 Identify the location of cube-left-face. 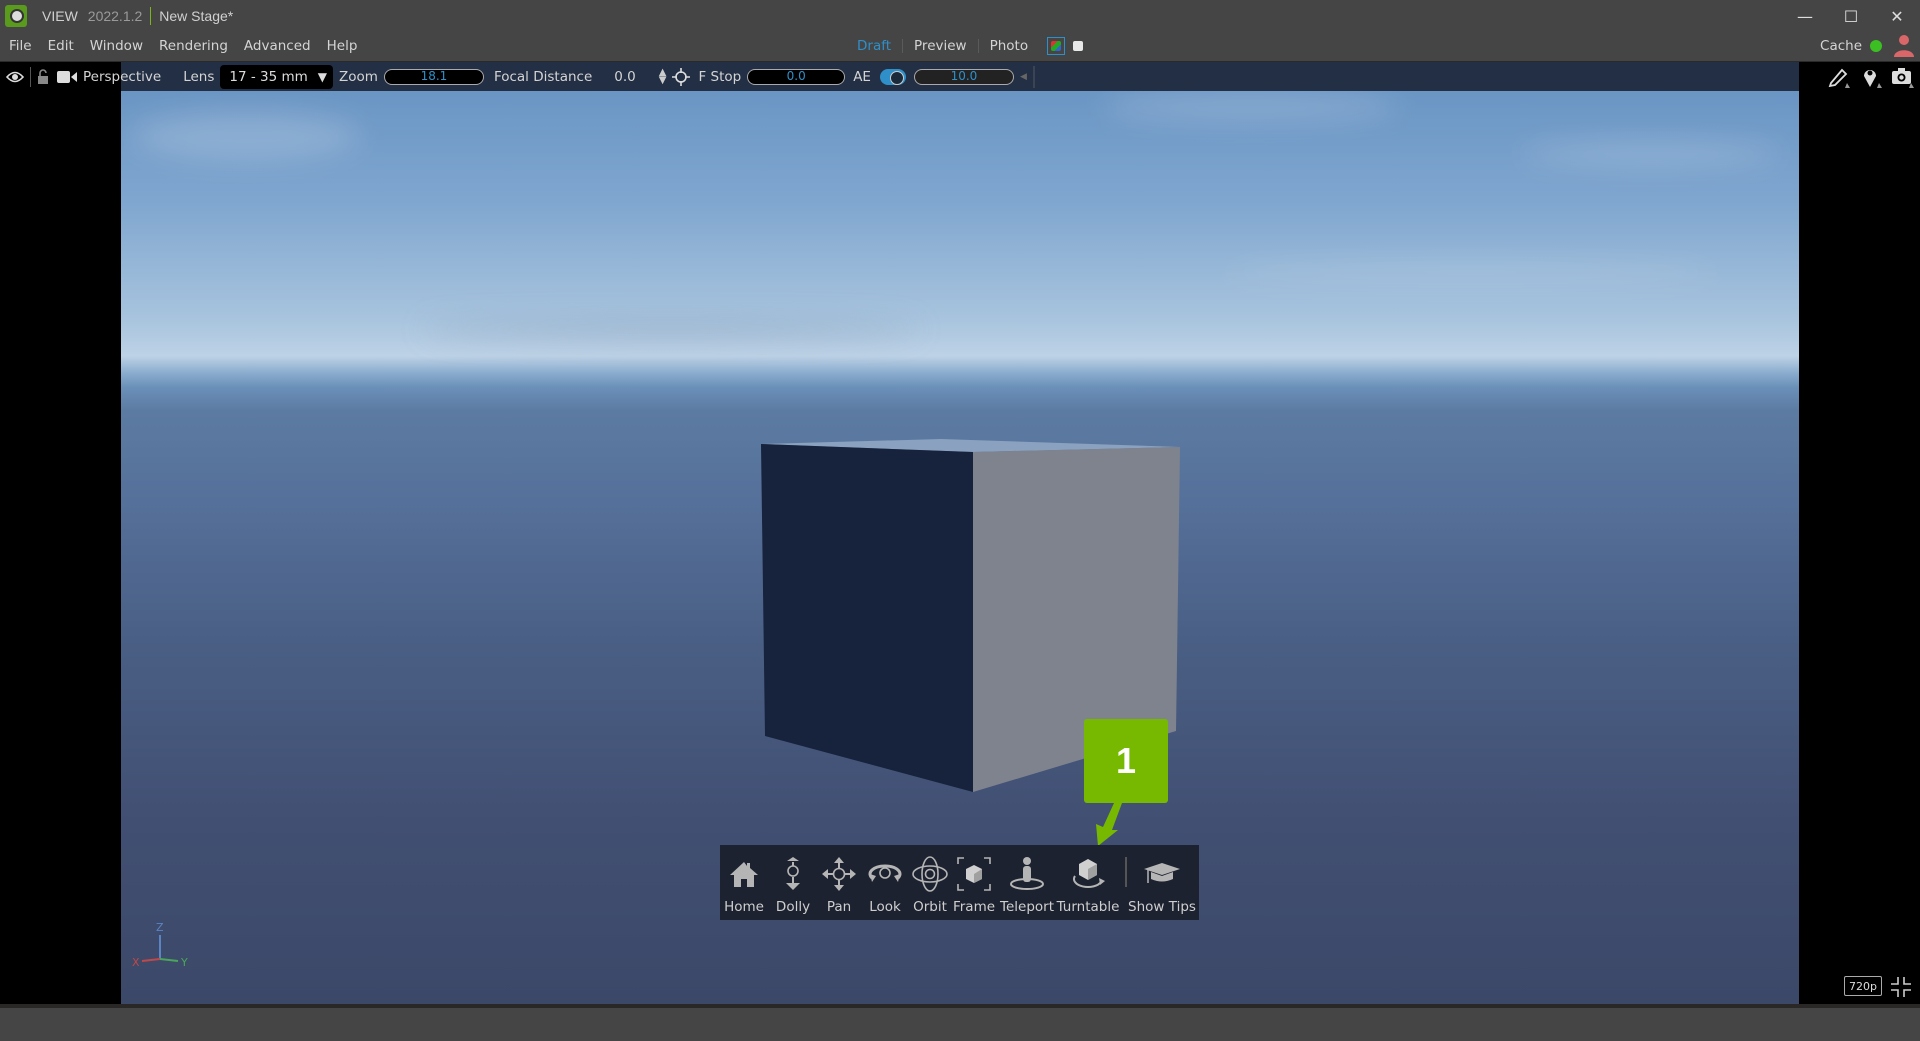
(867, 618).